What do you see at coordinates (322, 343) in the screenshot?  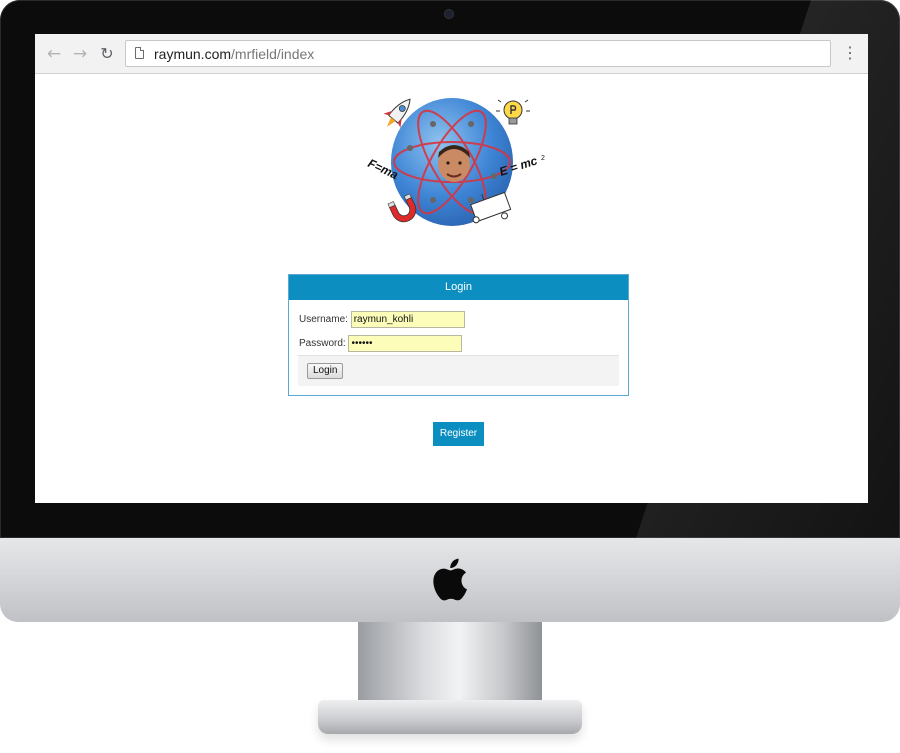 I see `password-label: Password:` at bounding box center [322, 343].